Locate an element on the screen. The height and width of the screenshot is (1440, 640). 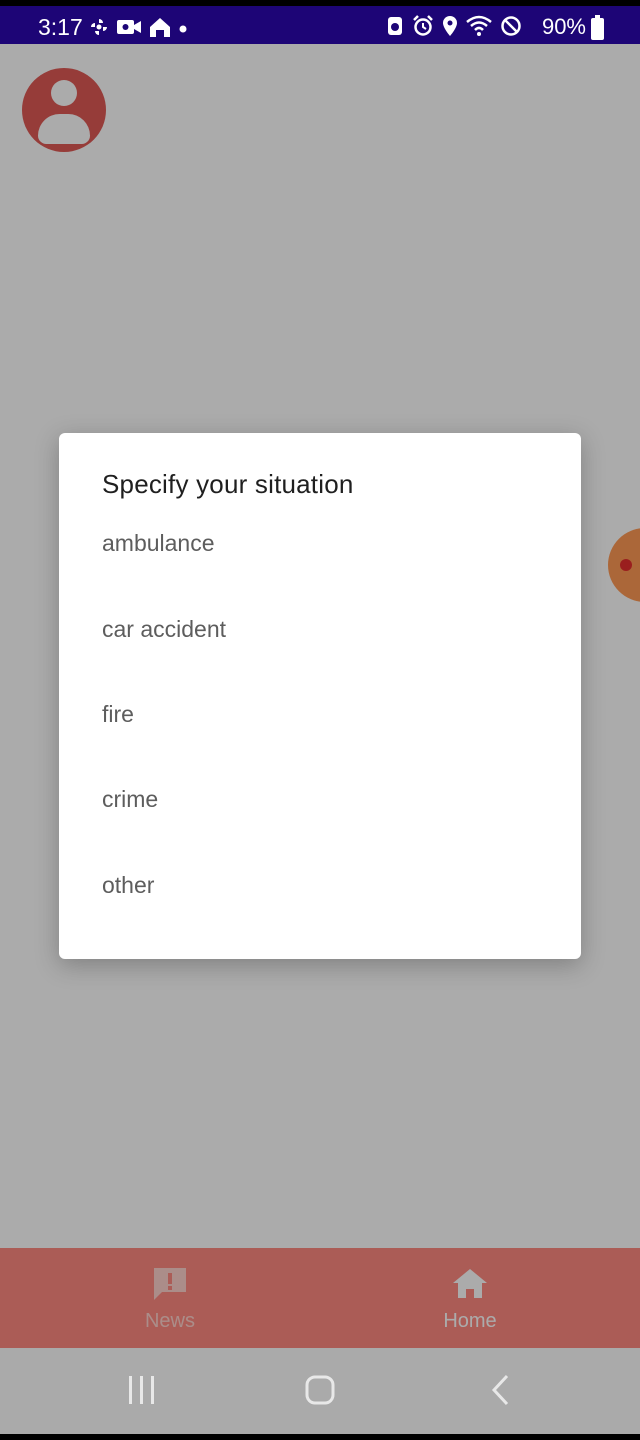
screen-bottom-edge is located at coordinates (320, 1437).